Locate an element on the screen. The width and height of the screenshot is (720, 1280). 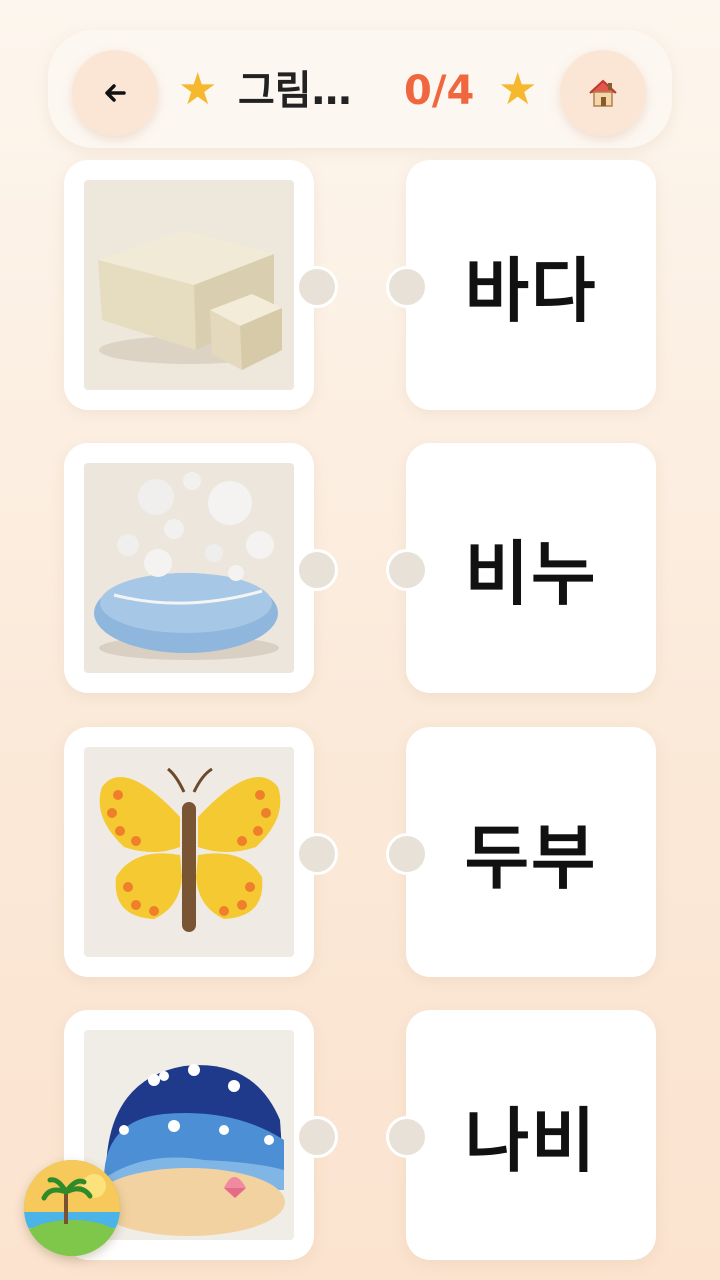
beach-island-icon is located at coordinates (72, 1208).